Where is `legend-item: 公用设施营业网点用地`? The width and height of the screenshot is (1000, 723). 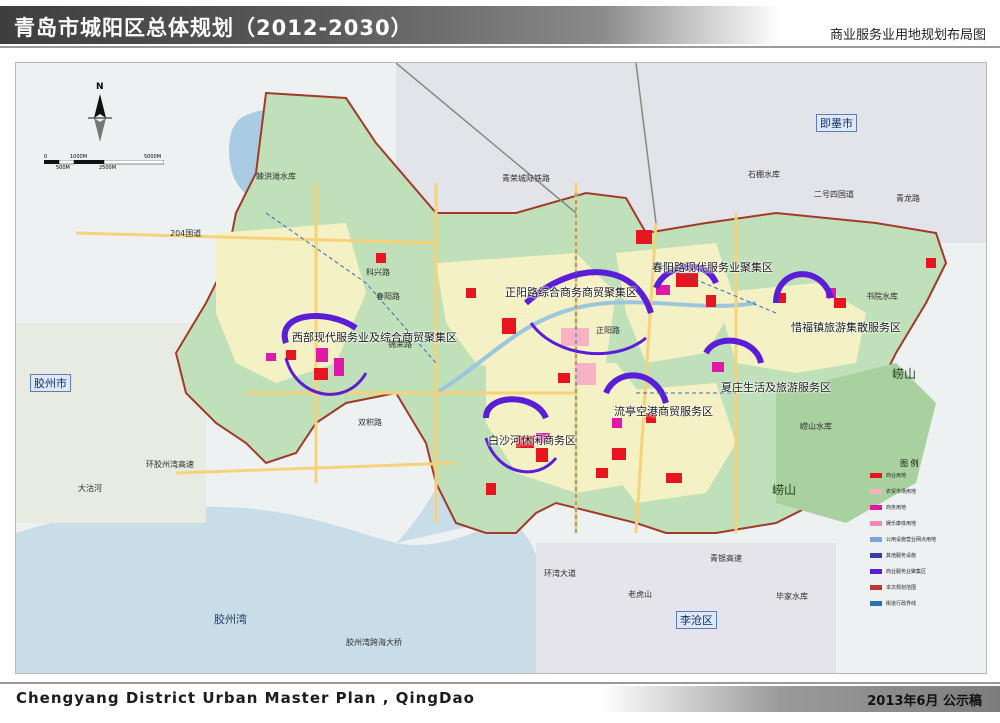 legend-item: 公用设施营业网点用地 is located at coordinates (903, 541).